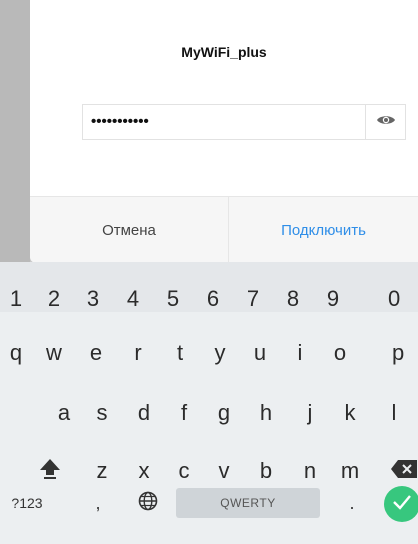  What do you see at coordinates (220, 353) in the screenshot?
I see `key-y: y` at bounding box center [220, 353].